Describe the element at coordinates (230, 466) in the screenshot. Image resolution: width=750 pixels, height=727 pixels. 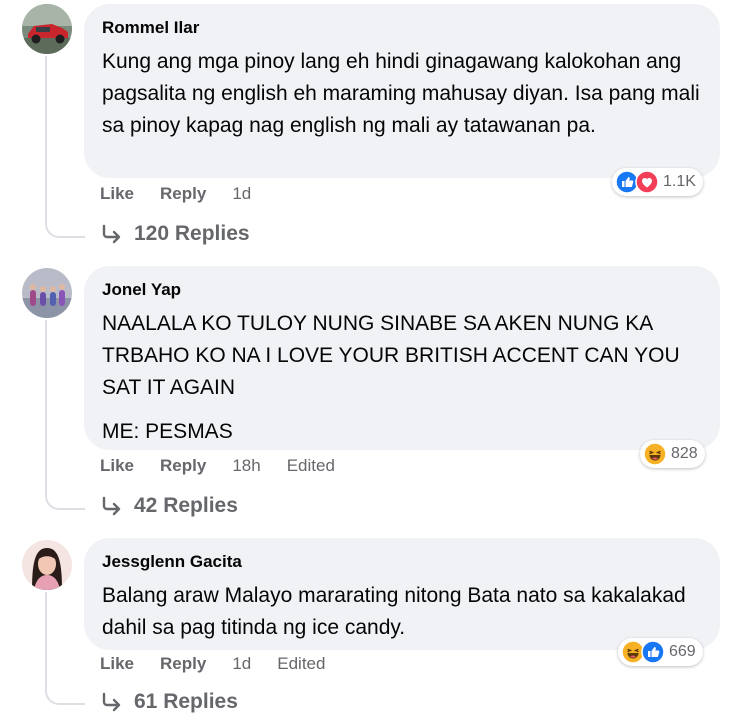
I see `comment-actions: Like Reply 18h Edited` at that location.